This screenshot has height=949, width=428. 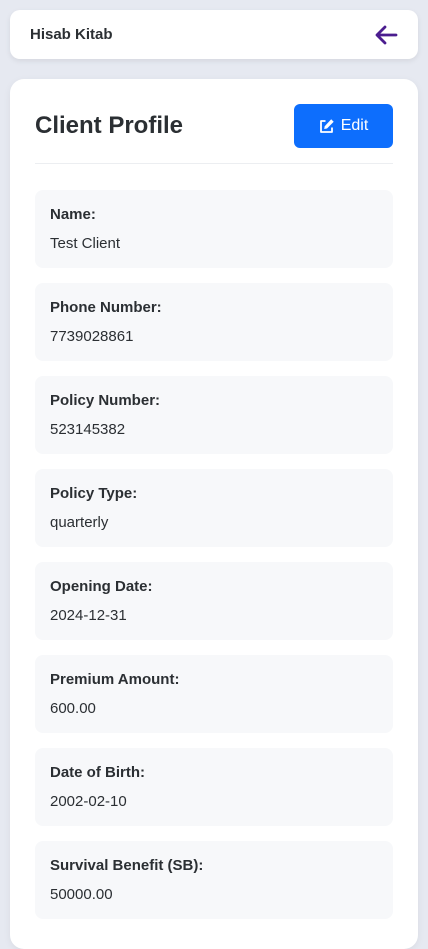 What do you see at coordinates (214, 694) in the screenshot?
I see `field-premium-amount: Premium Amount: 600.00` at bounding box center [214, 694].